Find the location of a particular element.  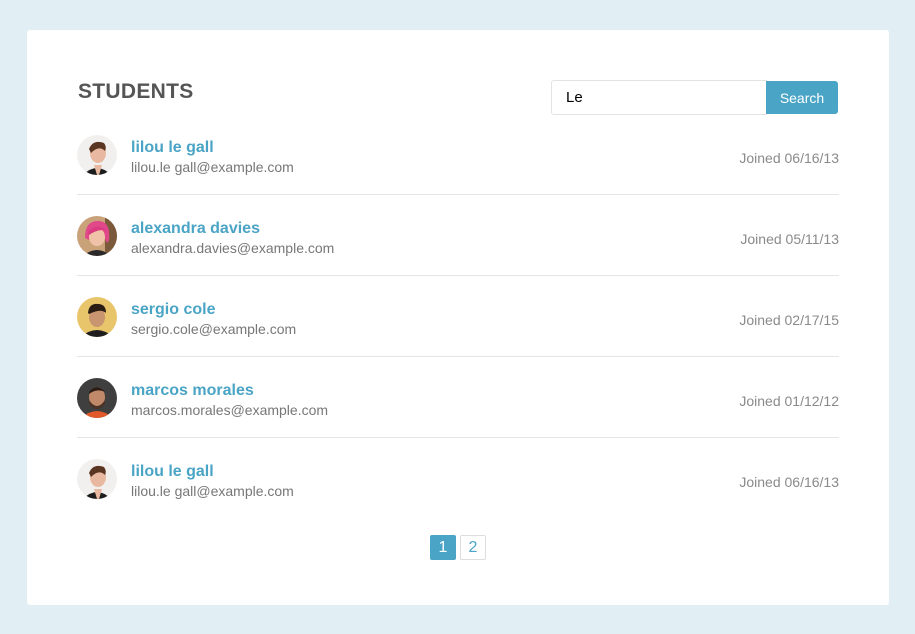

student-email: sergio.cole@example.com is located at coordinates (214, 329).